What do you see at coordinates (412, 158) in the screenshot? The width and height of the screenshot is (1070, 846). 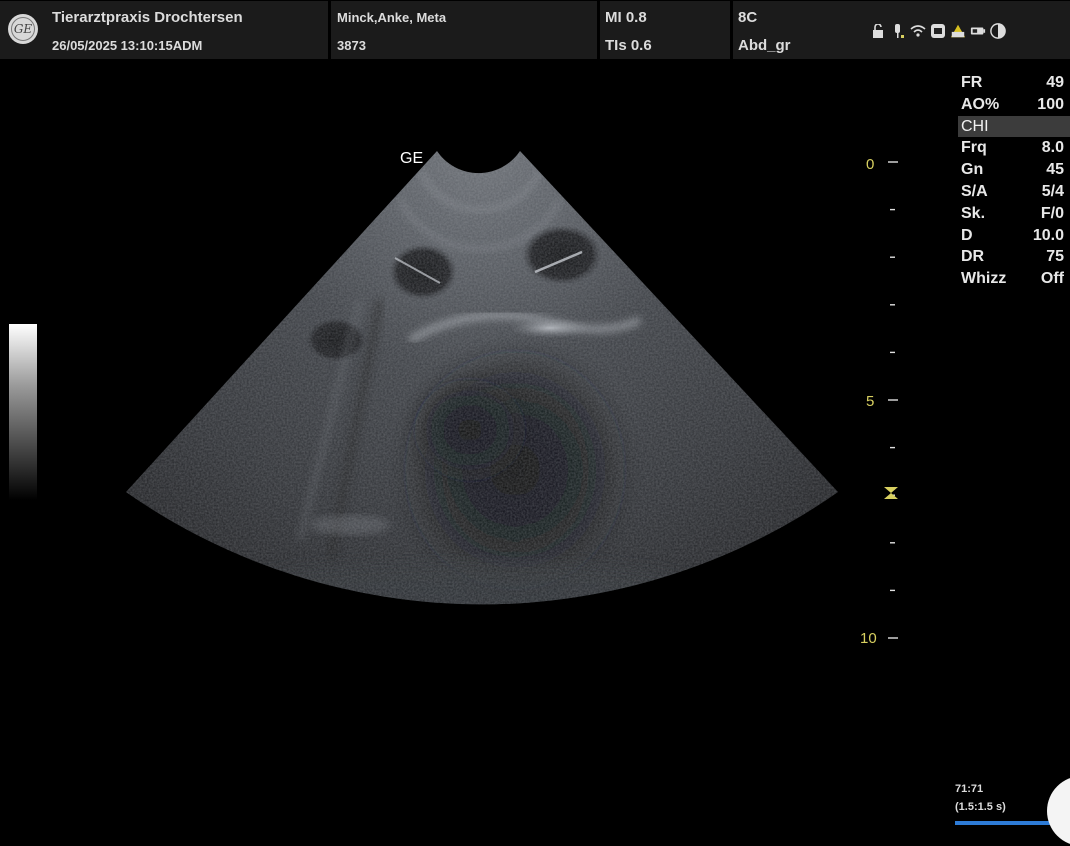 I see `orientation-mark: GE` at bounding box center [412, 158].